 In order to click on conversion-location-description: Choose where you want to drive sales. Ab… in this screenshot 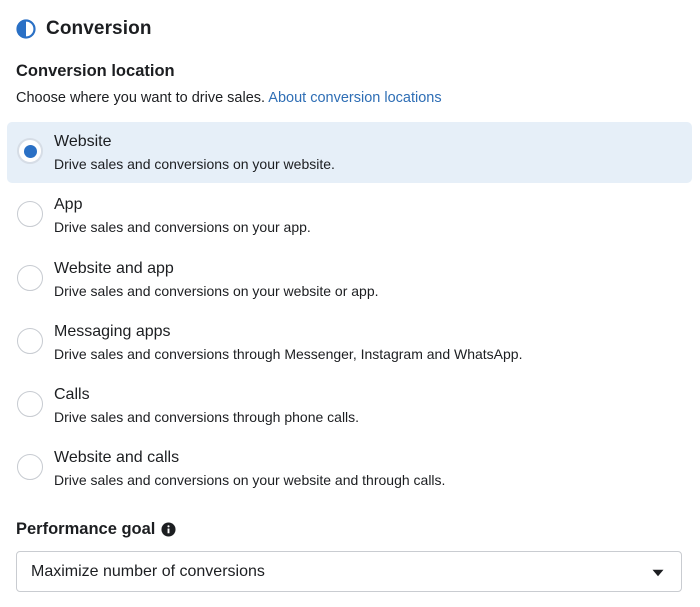, I will do `click(229, 98)`.